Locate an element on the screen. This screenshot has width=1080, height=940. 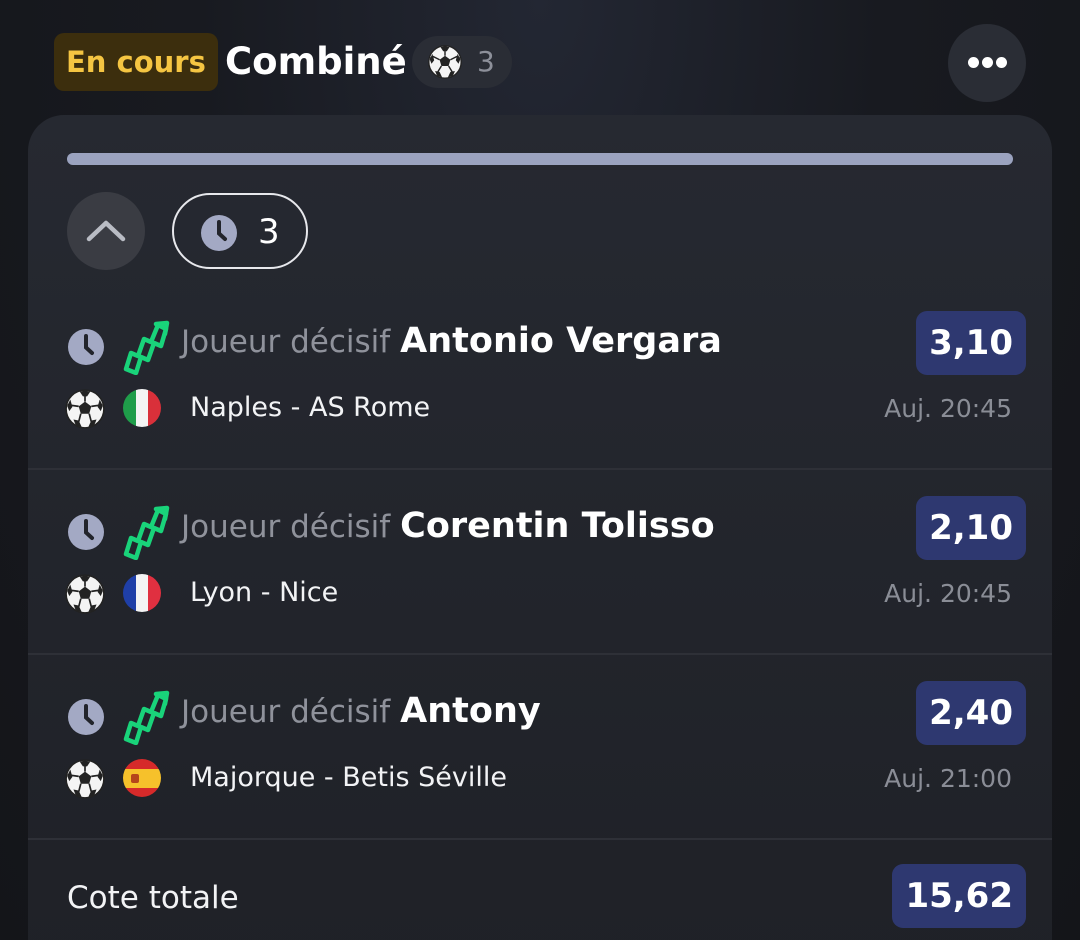
more-options-button is located at coordinates (987, 63).